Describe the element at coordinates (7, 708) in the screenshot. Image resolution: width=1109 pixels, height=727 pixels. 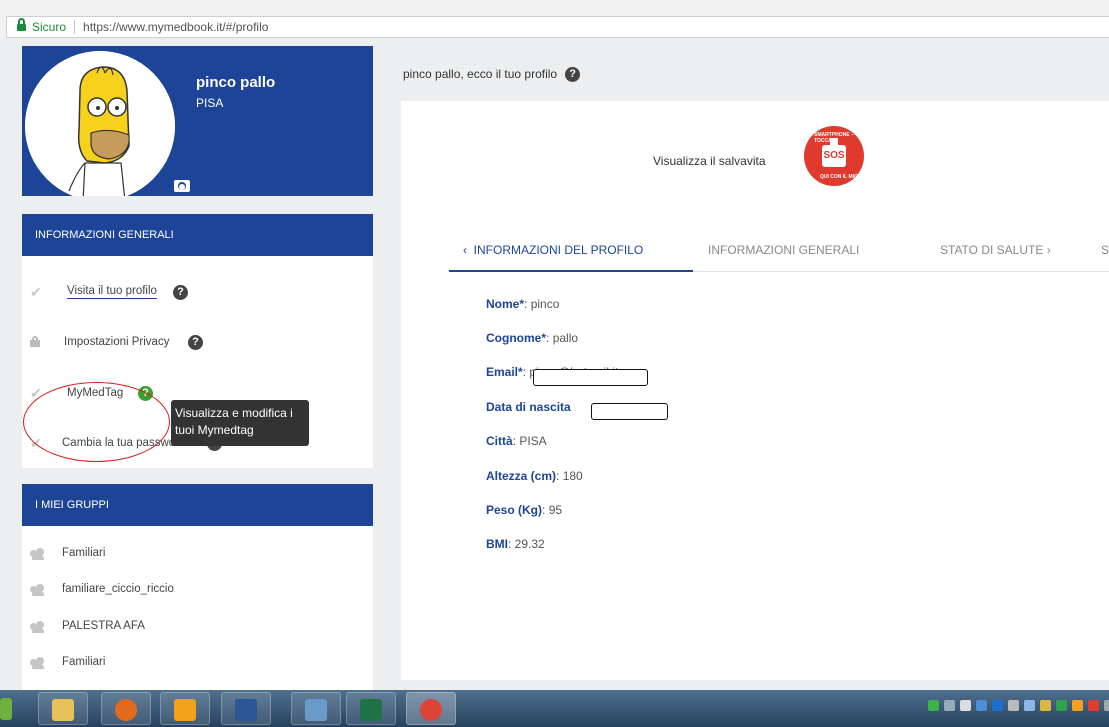
I see `start-button` at that location.